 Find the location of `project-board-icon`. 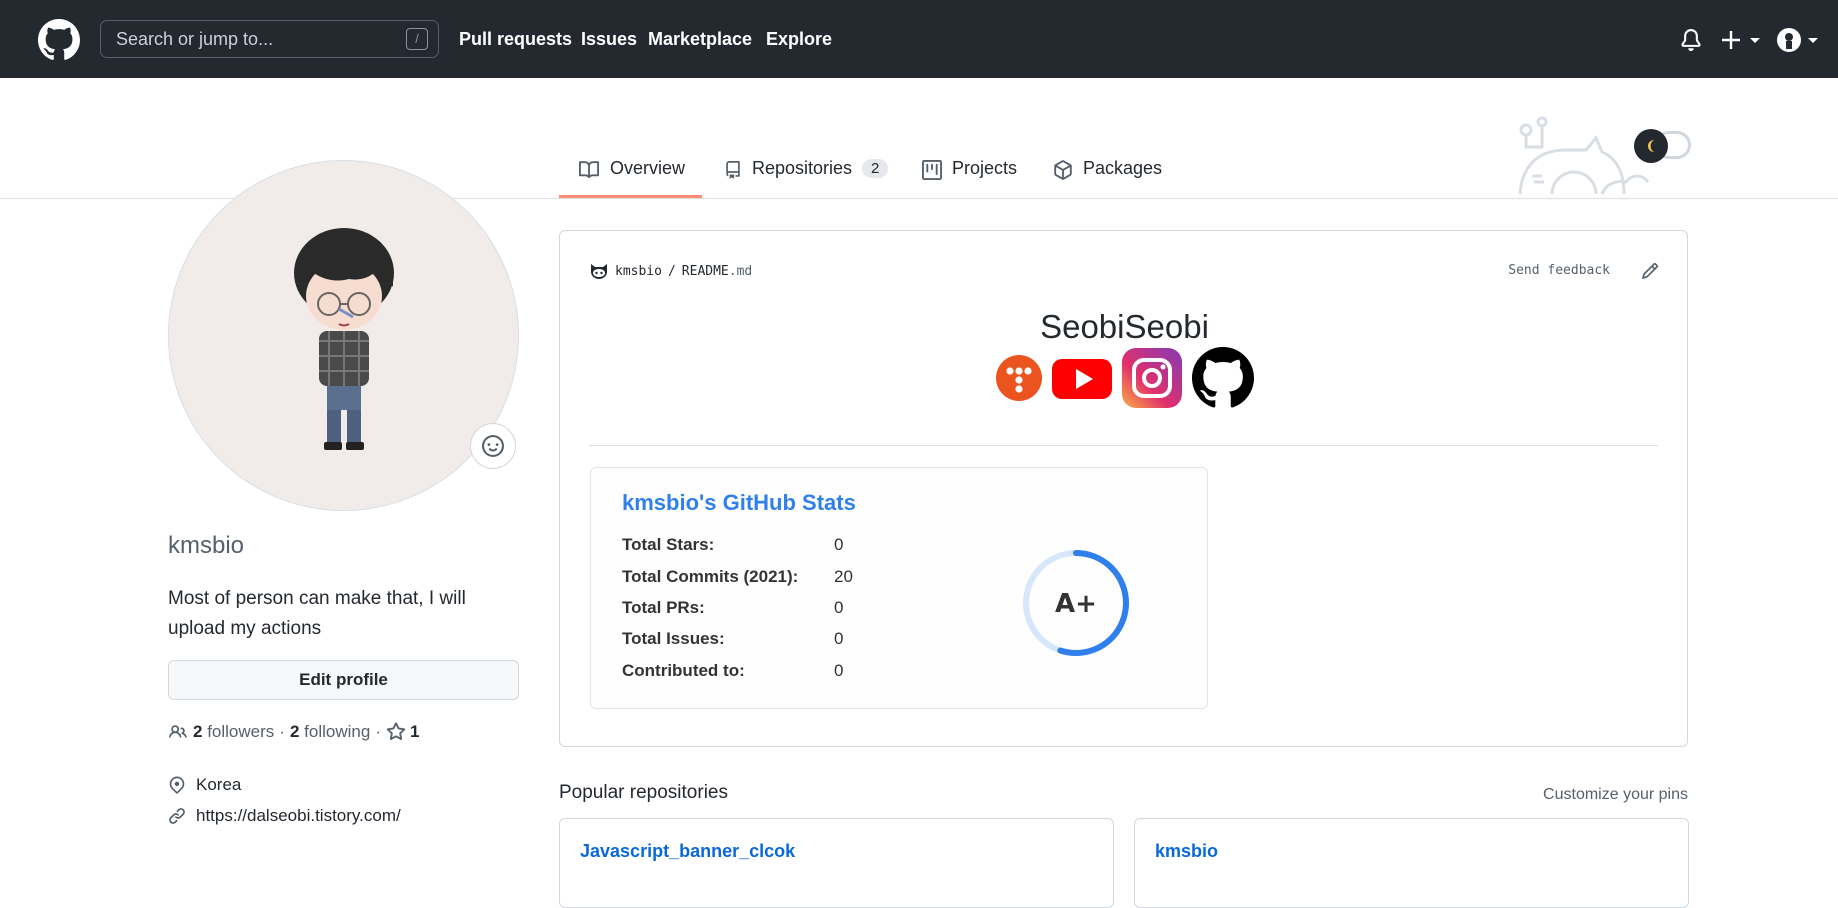

project-board-icon is located at coordinates (932, 170).